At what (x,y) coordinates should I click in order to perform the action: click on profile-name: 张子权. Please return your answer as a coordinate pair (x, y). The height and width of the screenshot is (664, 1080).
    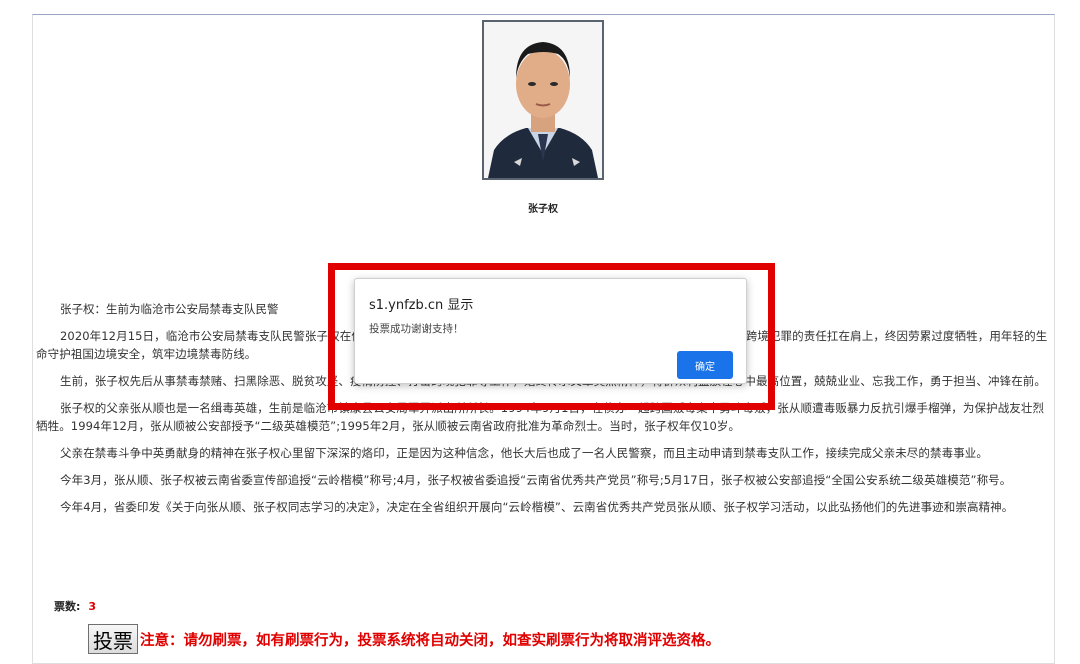
    Looking at the image, I should click on (543, 209).